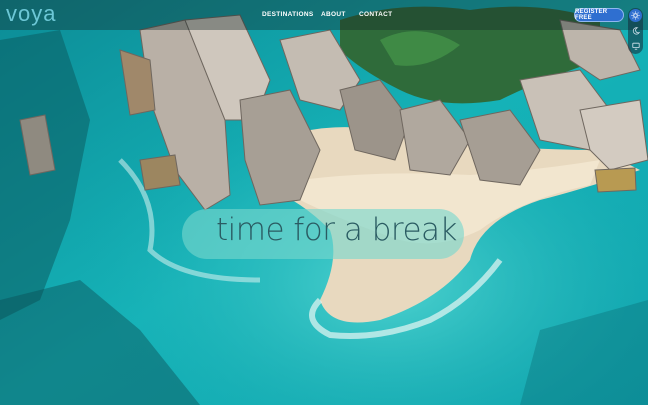  Describe the element at coordinates (375, 14) in the screenshot. I see `nav-contact: CONTACT` at that location.